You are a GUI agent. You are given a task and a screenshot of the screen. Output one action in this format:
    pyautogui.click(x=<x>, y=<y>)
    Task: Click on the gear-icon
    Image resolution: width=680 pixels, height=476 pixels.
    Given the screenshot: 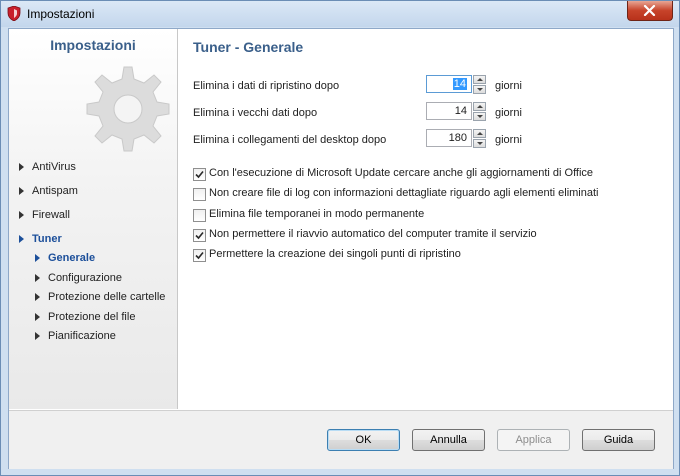 What is the action you would take?
    pyautogui.click(x=128, y=109)
    